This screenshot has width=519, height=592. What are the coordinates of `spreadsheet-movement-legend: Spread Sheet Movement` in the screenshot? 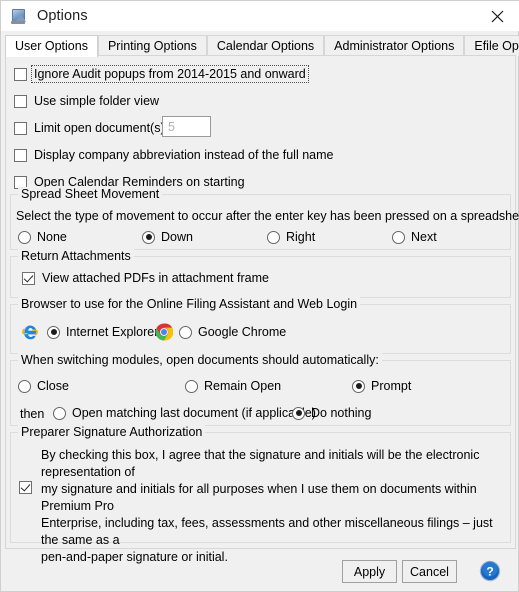 It's located at (90, 194).